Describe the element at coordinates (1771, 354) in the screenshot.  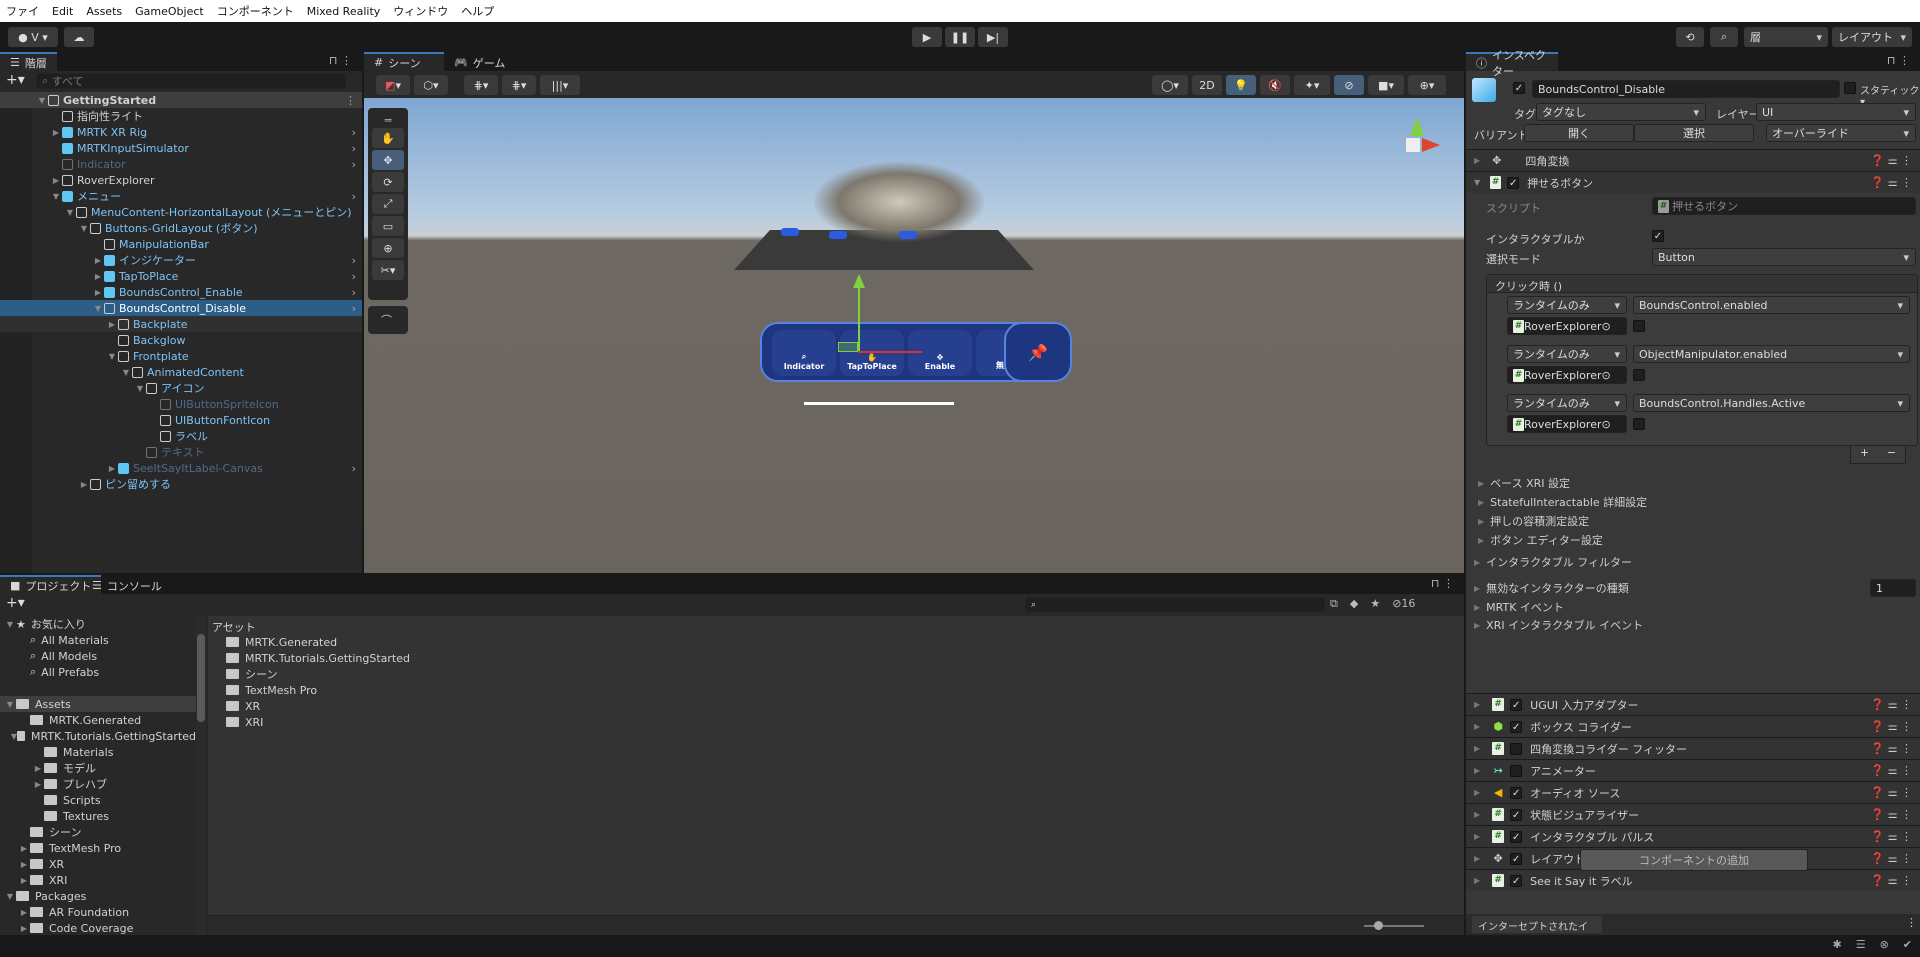
I see `function-dropdown: ObjectManipulator.enabled` at that location.